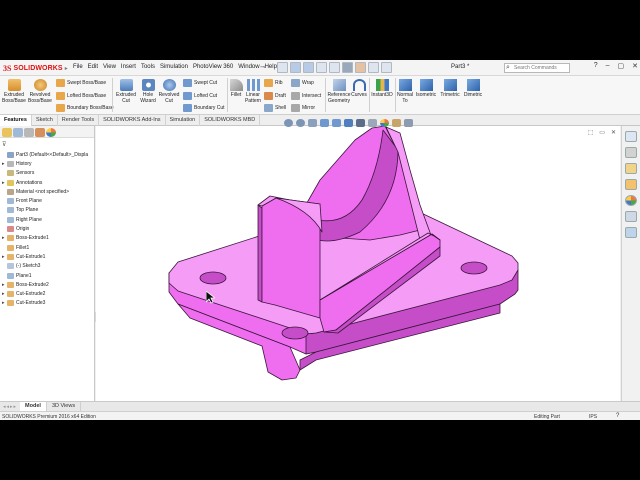  Describe the element at coordinates (183, 120) in the screenshot. I see `tab-simulation: Simulation` at that location.